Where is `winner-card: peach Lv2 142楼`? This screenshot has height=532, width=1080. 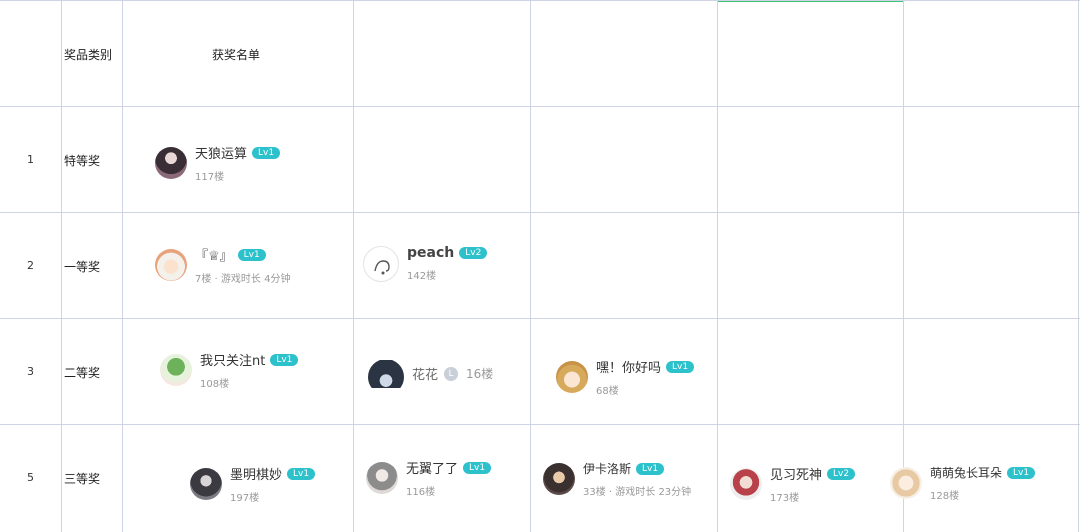 winner-card: peach Lv2 142楼 is located at coordinates (425, 263).